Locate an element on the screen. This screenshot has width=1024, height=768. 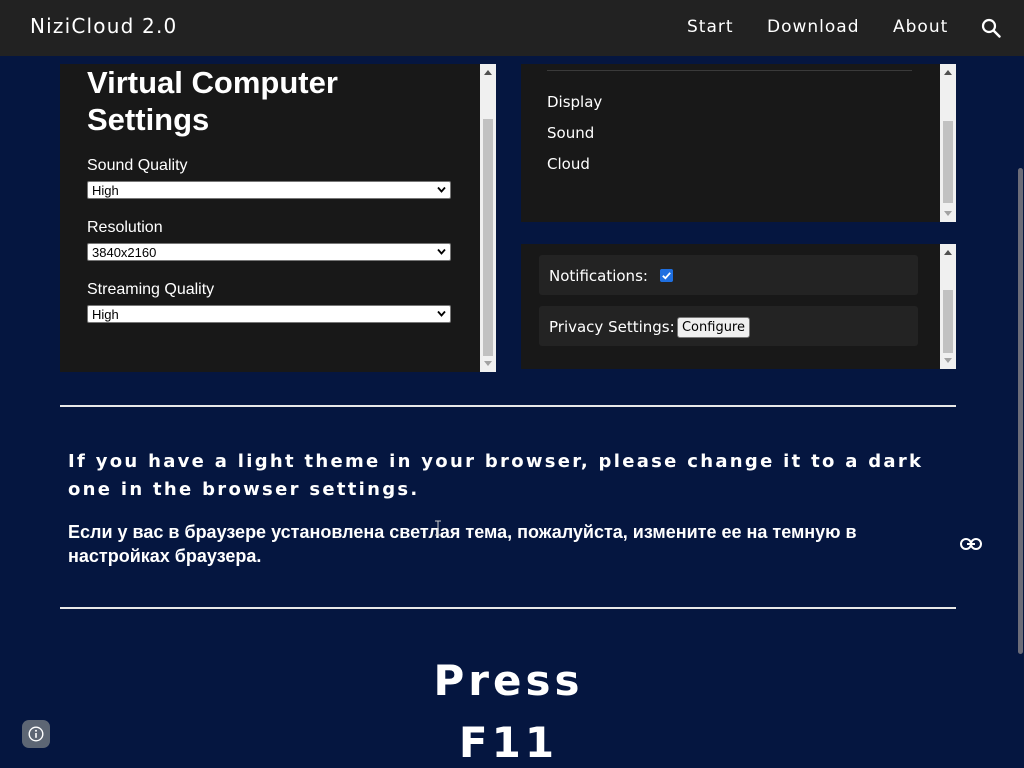
sound-quality-select: High is located at coordinates (269, 190).